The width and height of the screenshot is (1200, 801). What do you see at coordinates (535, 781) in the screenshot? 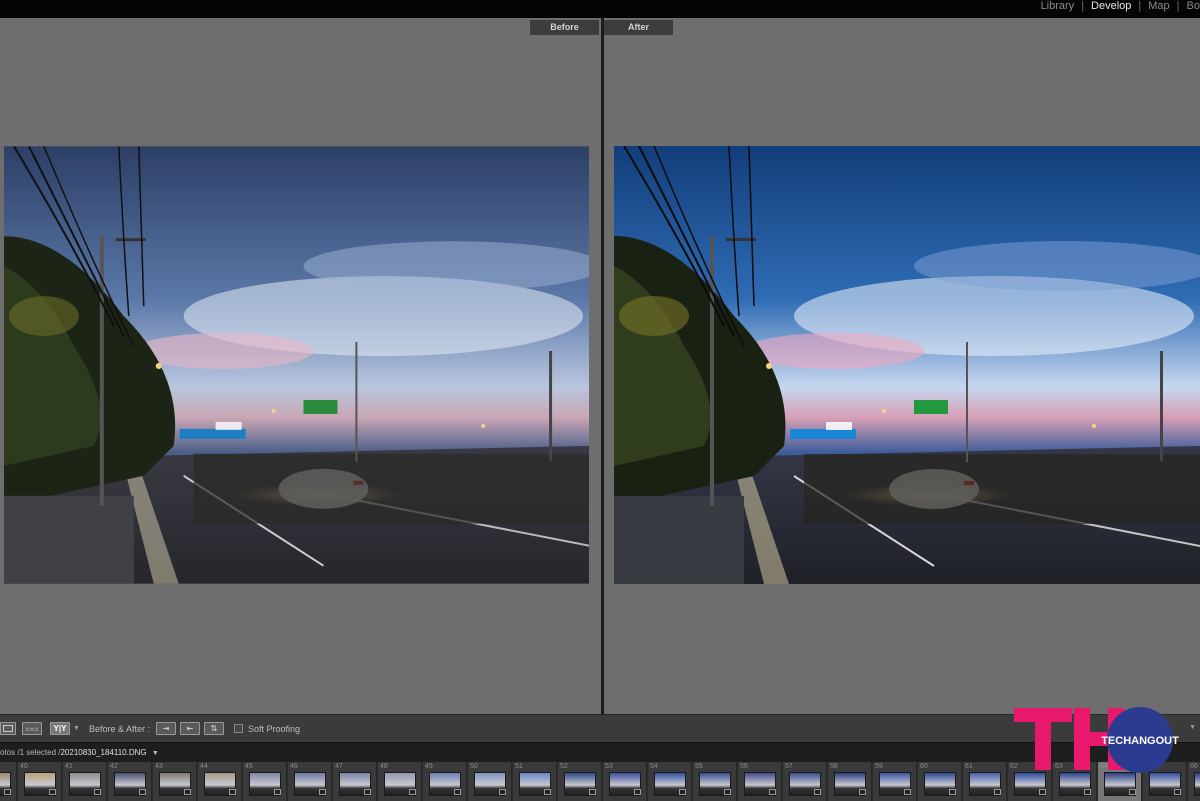
I see `filmstrip-thumbnail: 51` at bounding box center [535, 781].